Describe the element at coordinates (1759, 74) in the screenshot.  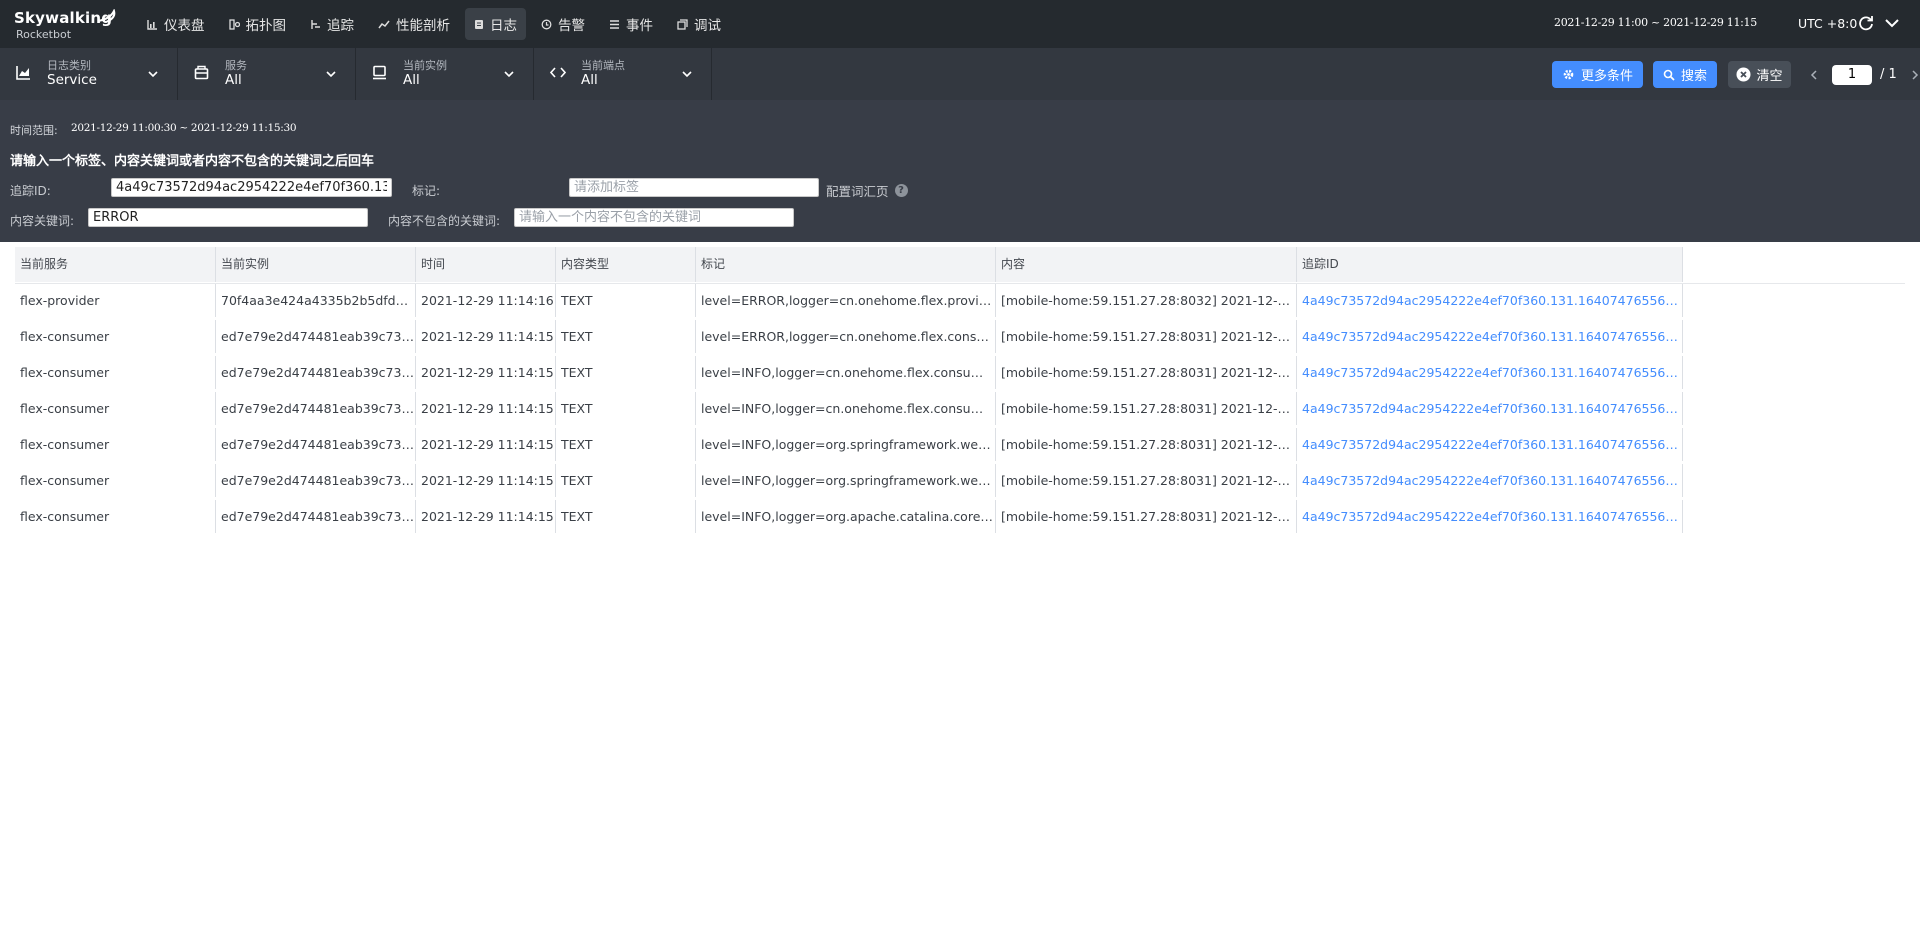
I see `clear-button: 清空` at that location.